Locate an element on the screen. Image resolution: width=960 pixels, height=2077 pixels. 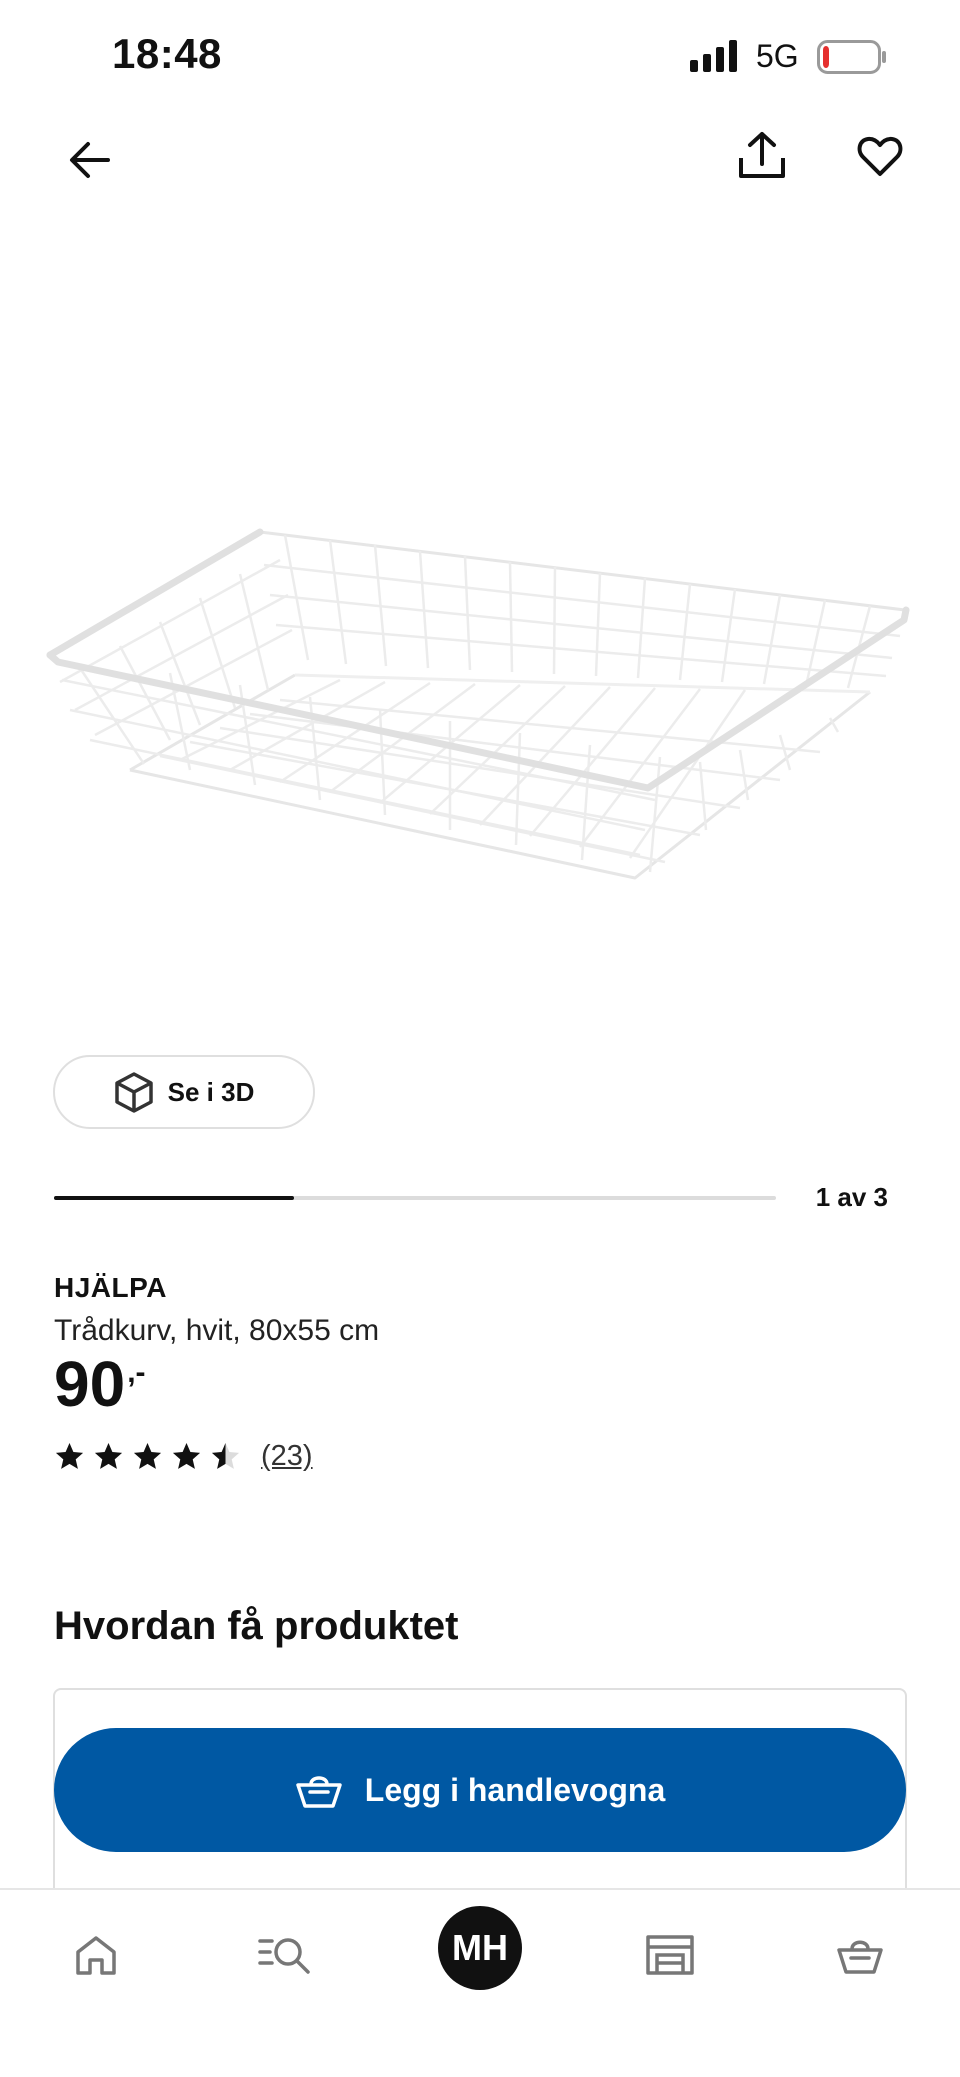
section-title-delivery: Hvordan få produktet is located at coordinates (256, 1626).